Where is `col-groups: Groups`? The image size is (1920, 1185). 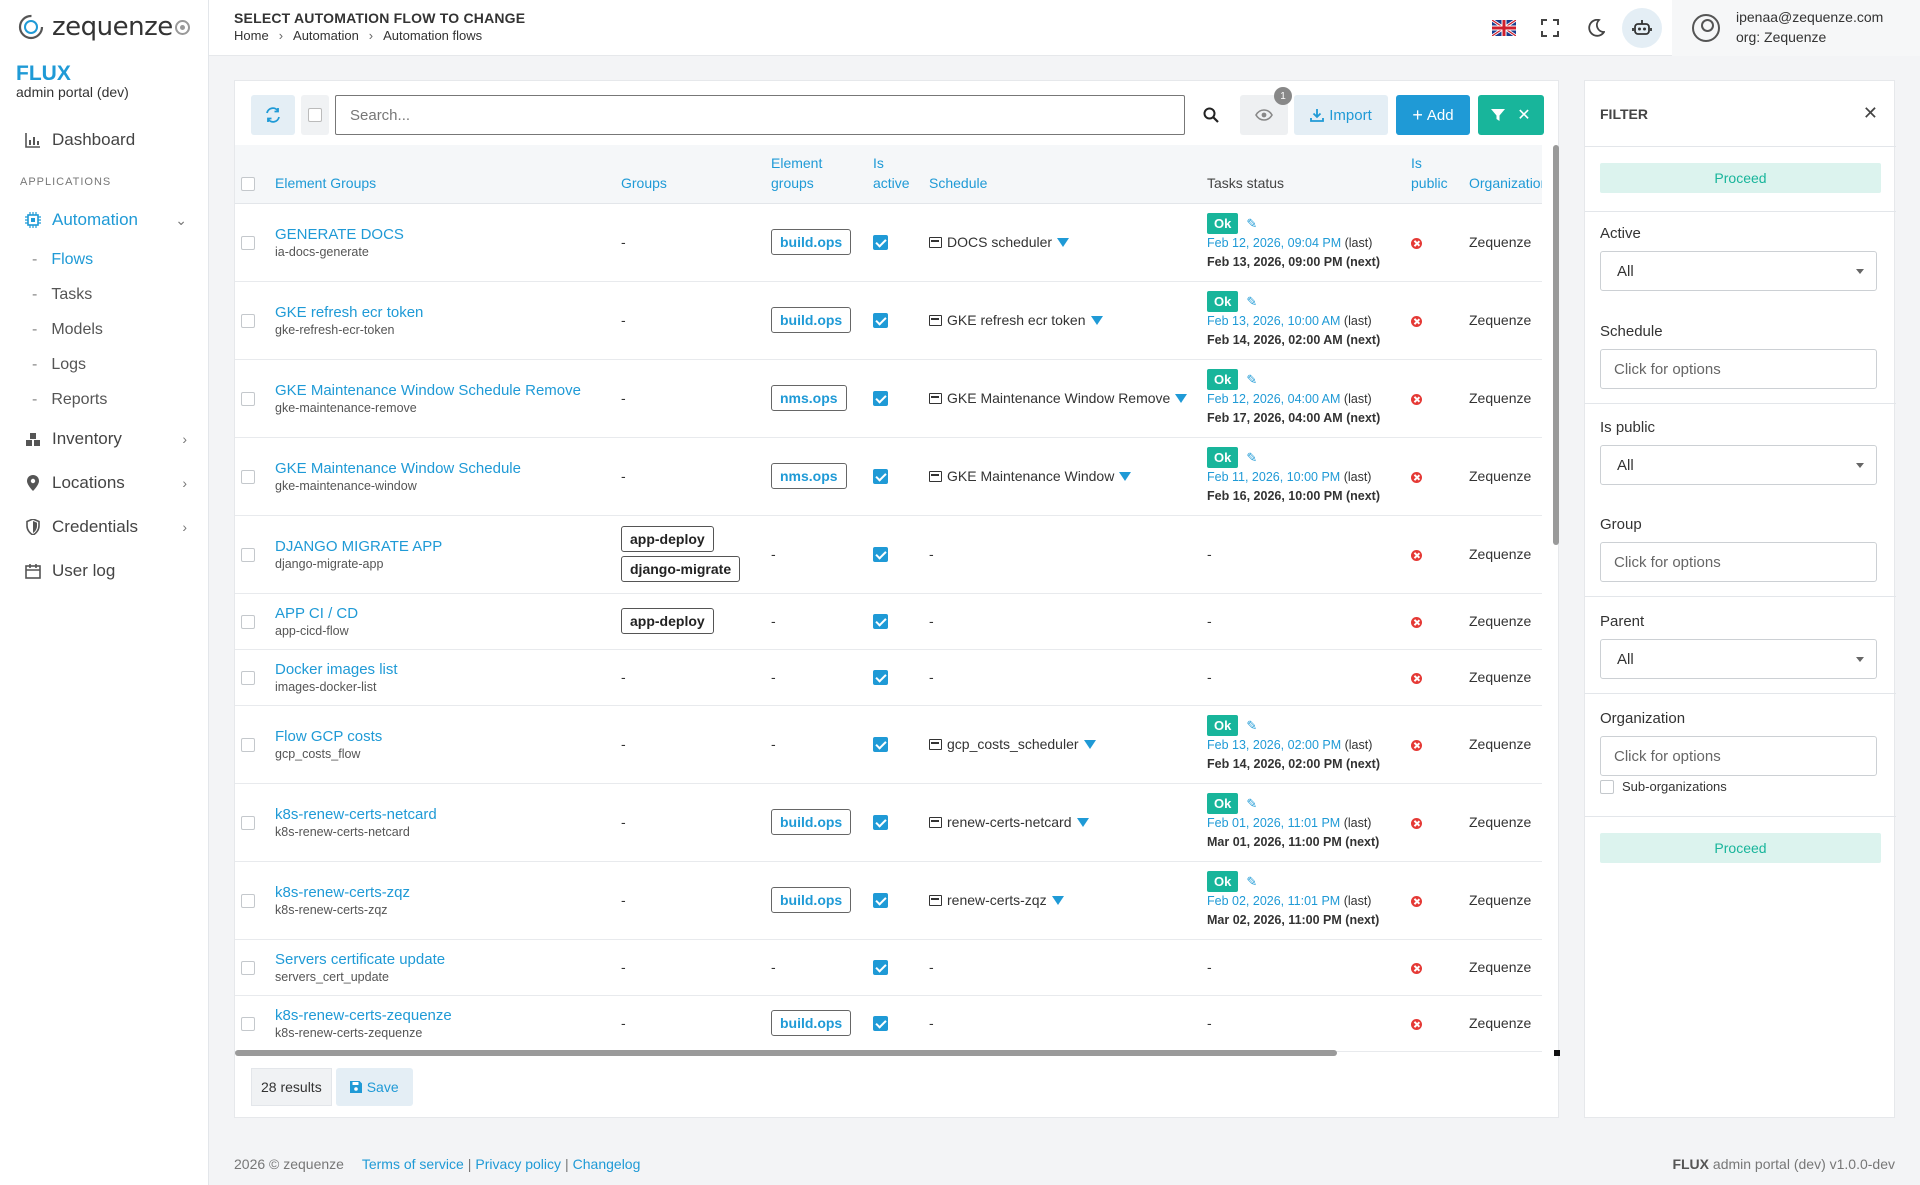
col-groups: Groups is located at coordinates (690, 174).